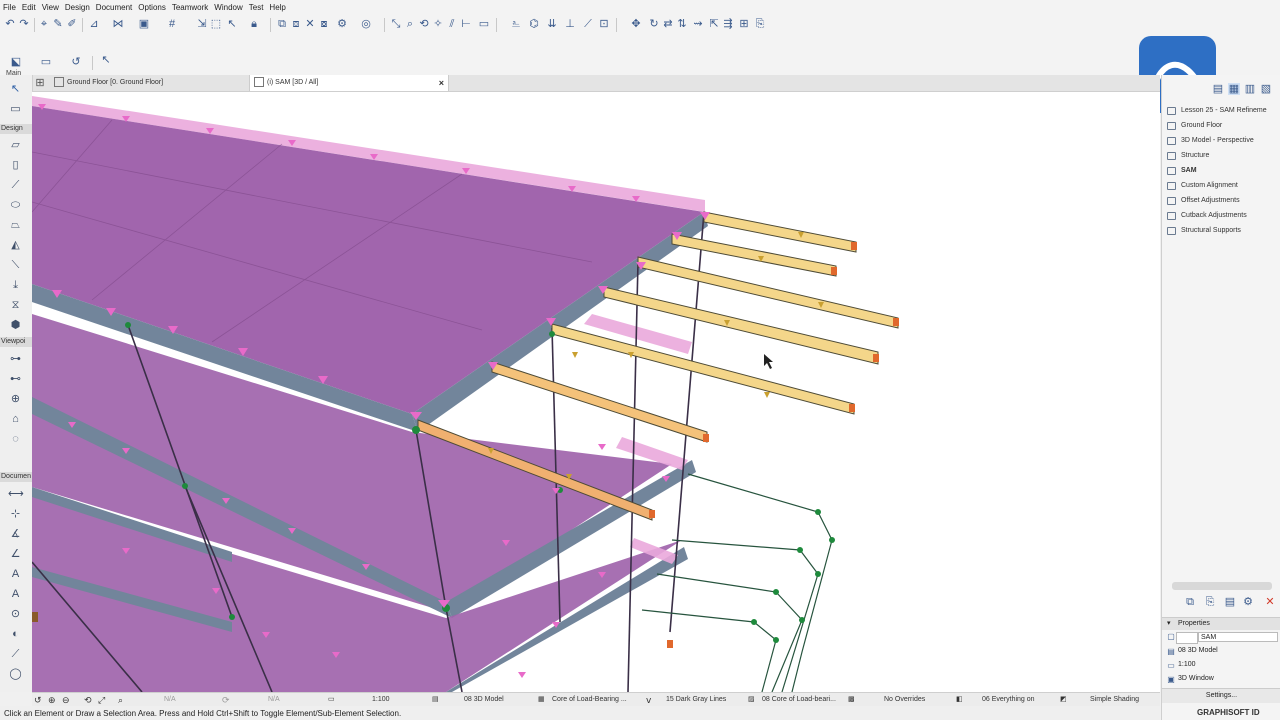  What do you see at coordinates (170, 700) in the screenshot?
I see `na-field-1: N/A` at bounding box center [170, 700].